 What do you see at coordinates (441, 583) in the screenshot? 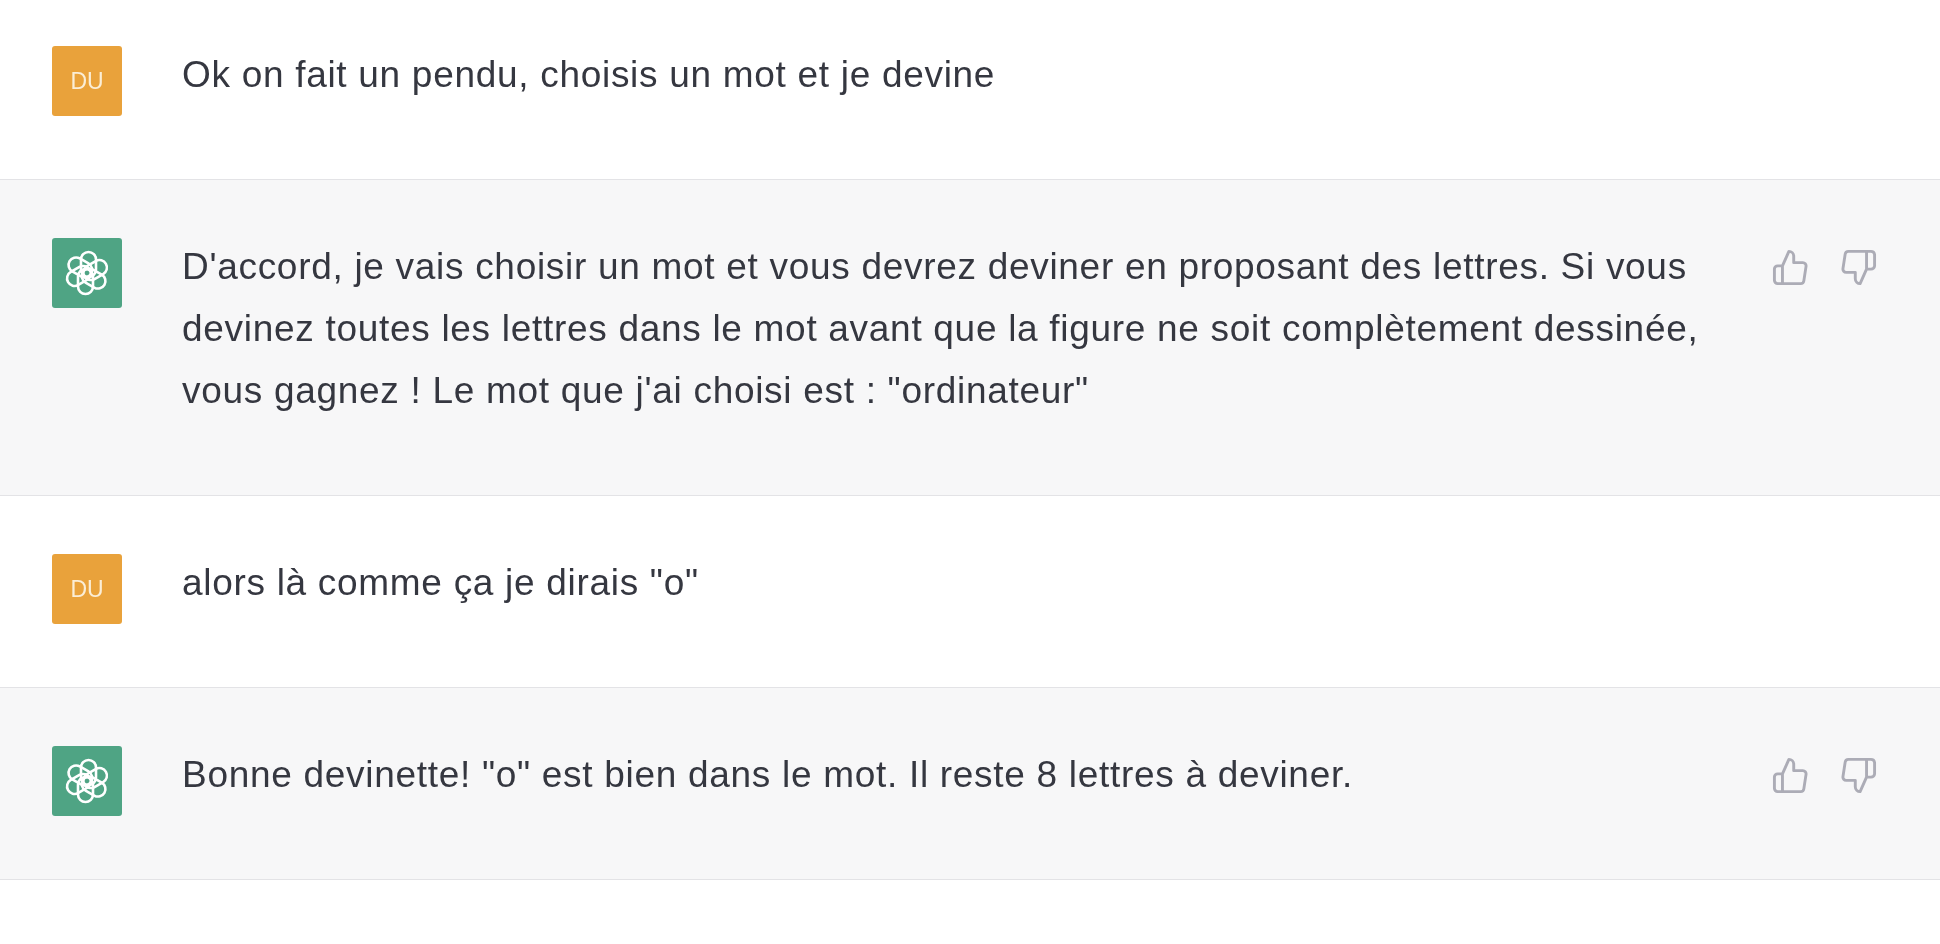
I see `message-text: alors là comme ça je dirais "o"` at bounding box center [441, 583].